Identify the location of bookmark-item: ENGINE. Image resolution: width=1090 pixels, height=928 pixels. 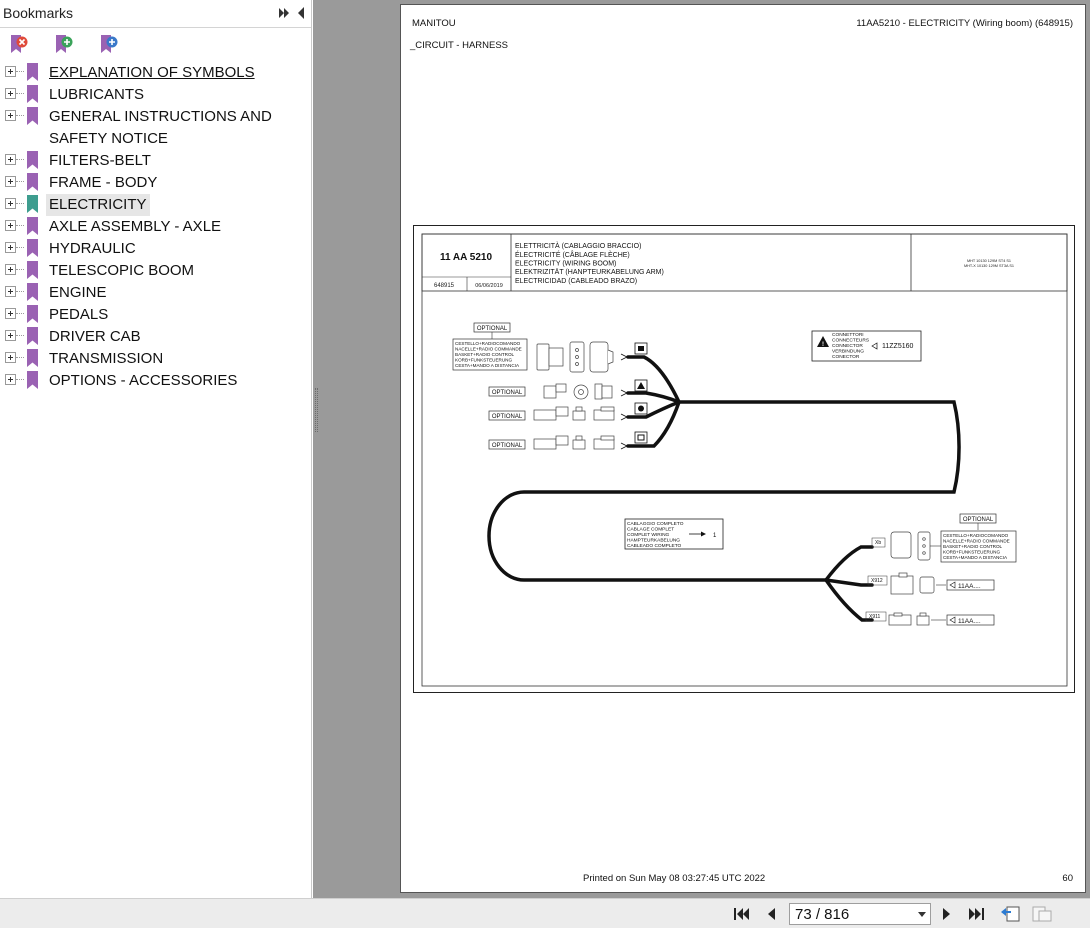
(155, 292).